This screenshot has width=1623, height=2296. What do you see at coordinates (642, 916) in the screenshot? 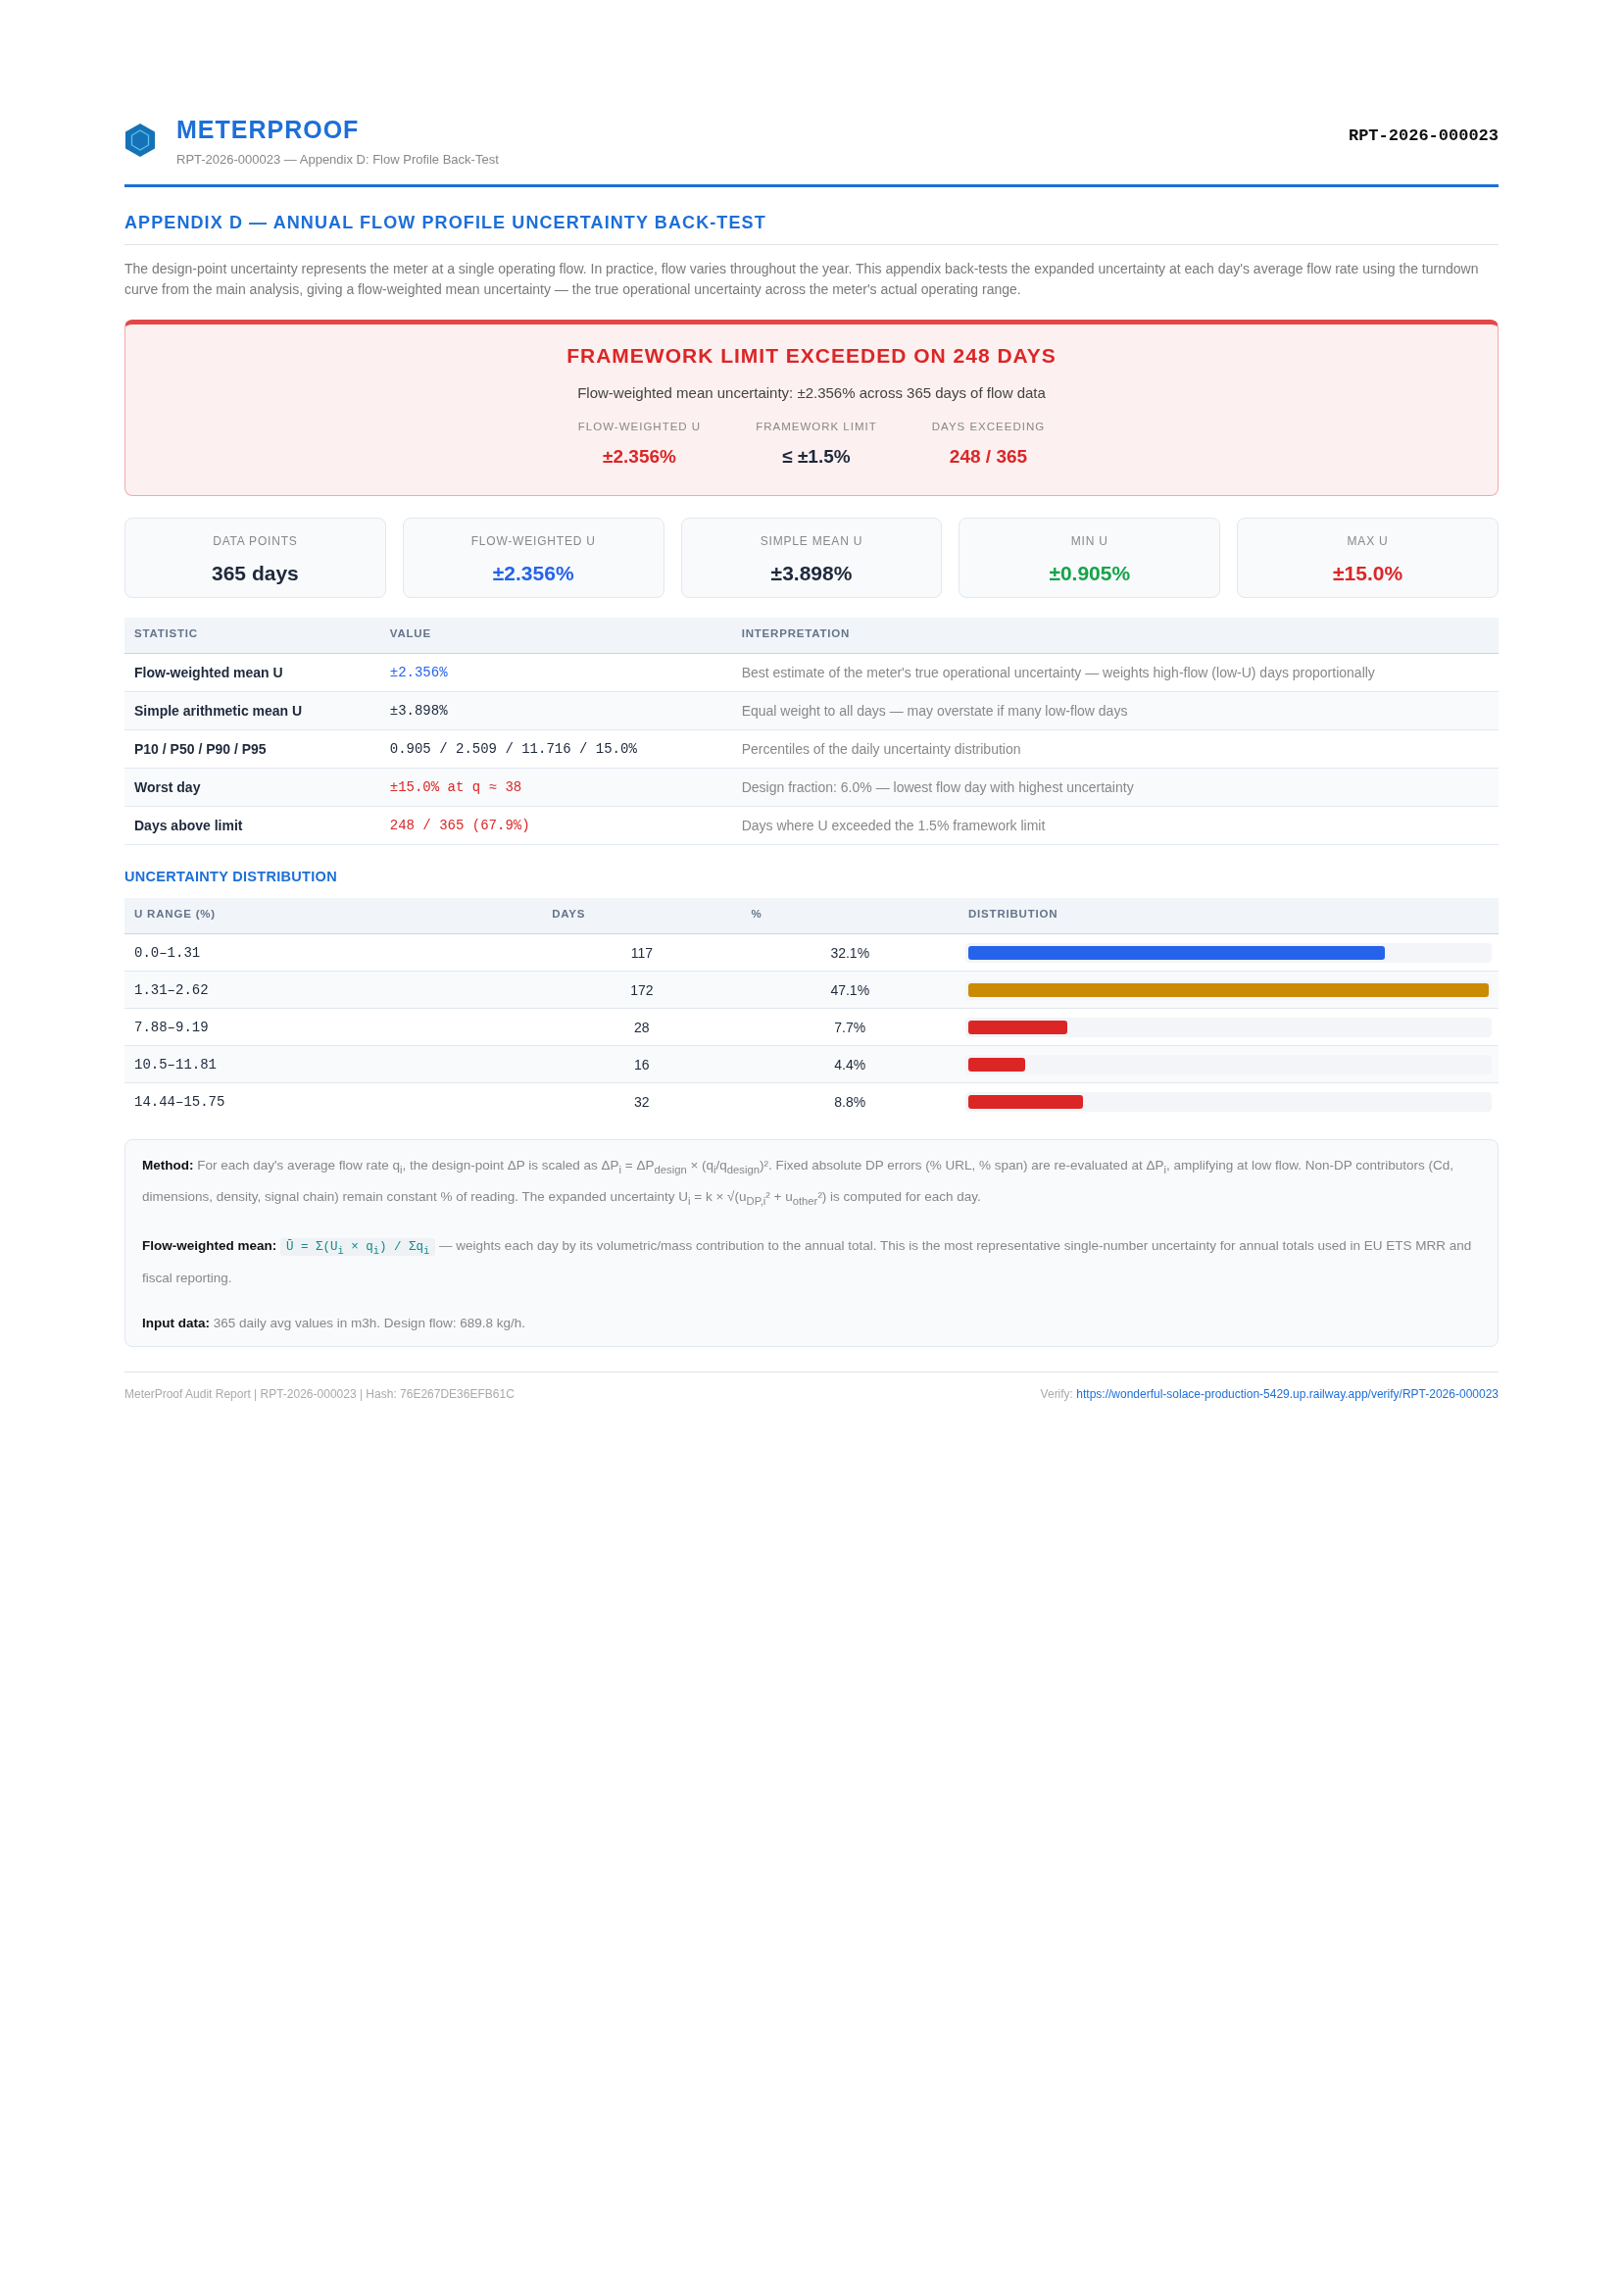
I see `column-header: DAYS` at bounding box center [642, 916].